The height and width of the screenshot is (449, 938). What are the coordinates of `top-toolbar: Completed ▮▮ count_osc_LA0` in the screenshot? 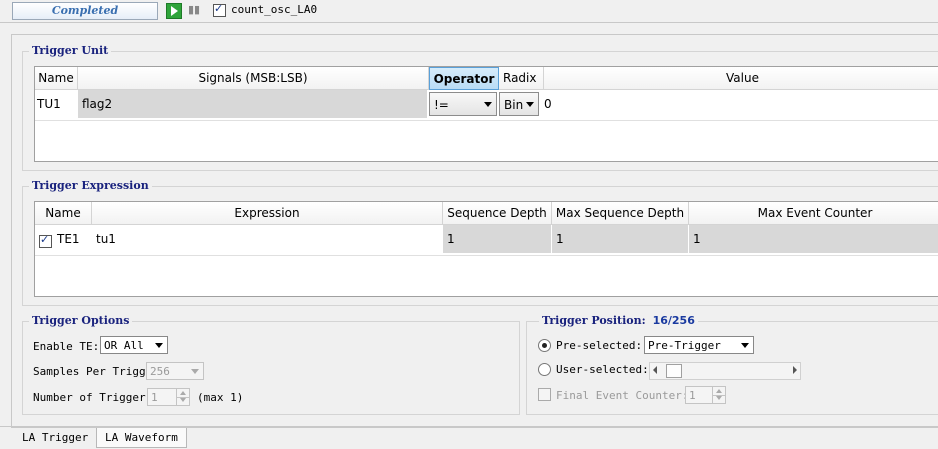 It's located at (469, 11).